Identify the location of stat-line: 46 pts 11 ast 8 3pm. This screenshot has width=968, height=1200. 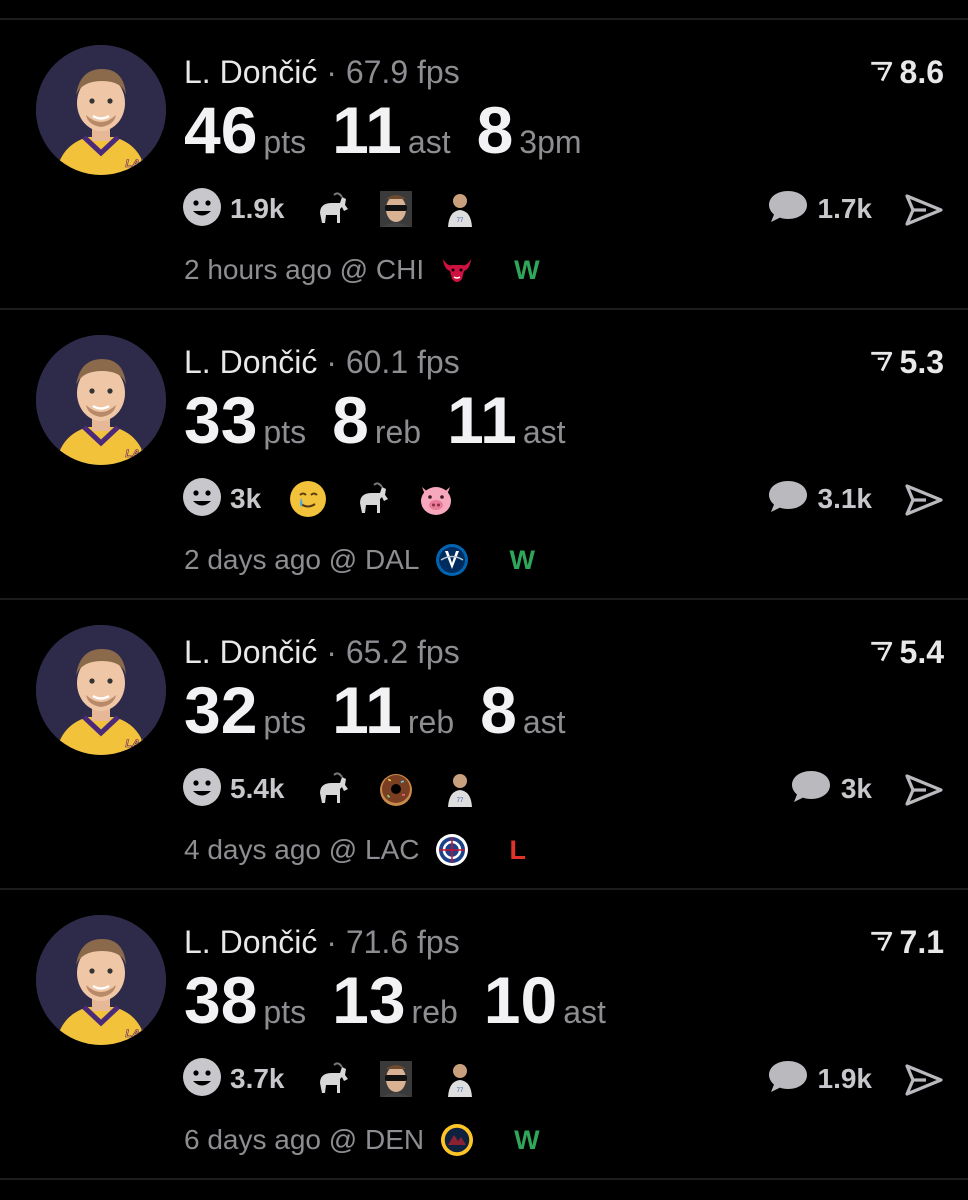
(396, 130).